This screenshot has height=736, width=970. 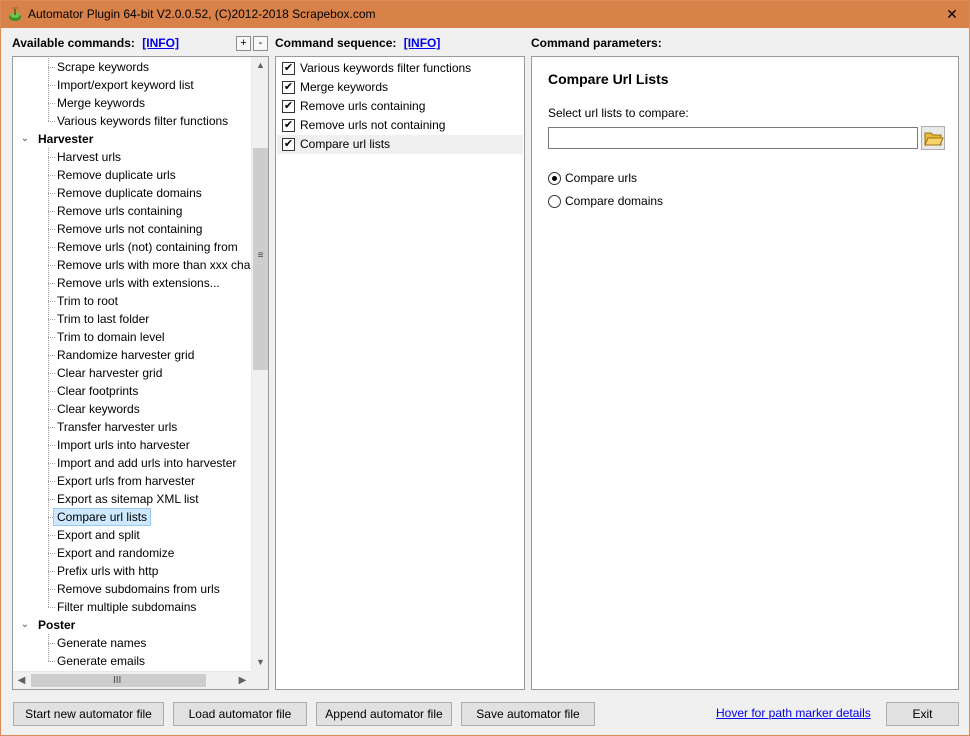 What do you see at coordinates (127, 607) in the screenshot?
I see `tree-item-label: Filter multiple subdomains` at bounding box center [127, 607].